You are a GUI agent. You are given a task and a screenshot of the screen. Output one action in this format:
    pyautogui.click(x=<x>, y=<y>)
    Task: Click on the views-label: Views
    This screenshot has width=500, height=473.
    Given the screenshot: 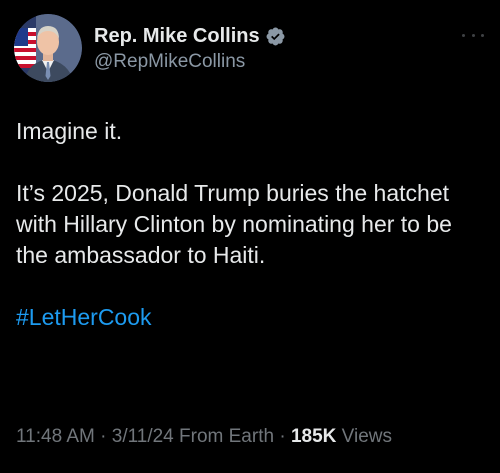 What is the action you would take?
    pyautogui.click(x=366, y=436)
    